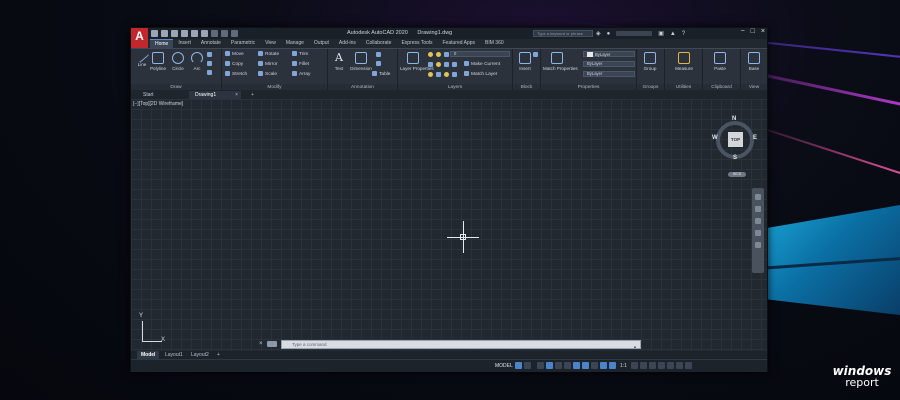  Describe the element at coordinates (158, 62) in the screenshot. I see `polyline-button: Polyline` at that location.